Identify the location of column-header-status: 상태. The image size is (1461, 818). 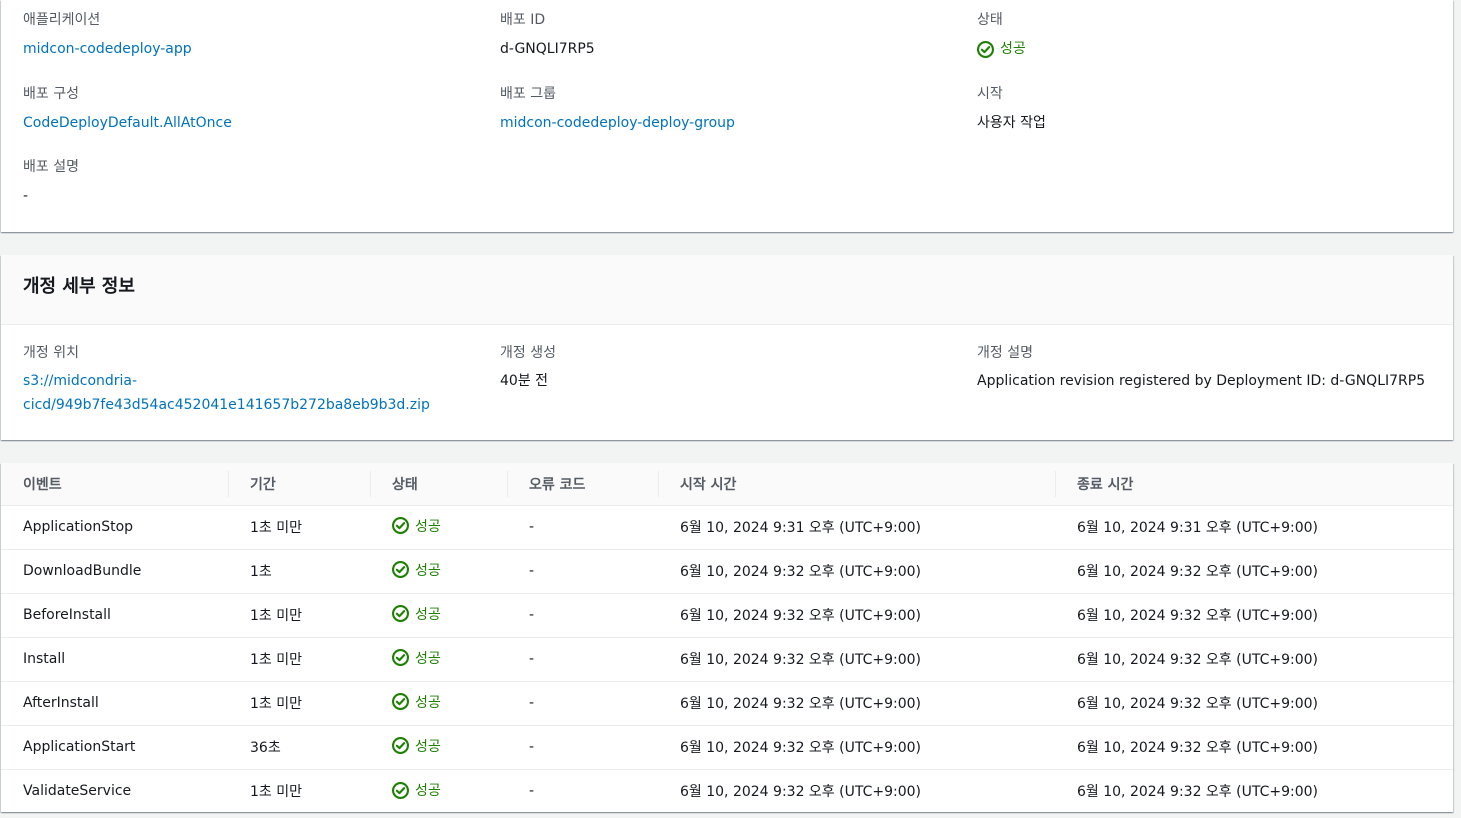
(438, 484).